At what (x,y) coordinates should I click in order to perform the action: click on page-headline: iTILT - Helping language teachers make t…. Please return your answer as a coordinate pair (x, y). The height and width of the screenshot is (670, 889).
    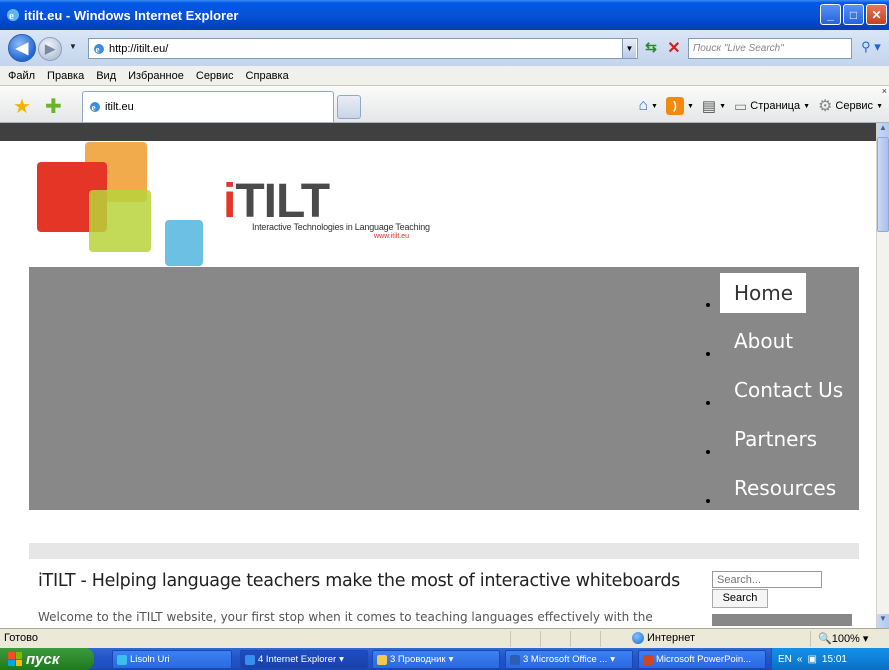
    Looking at the image, I should click on (359, 581).